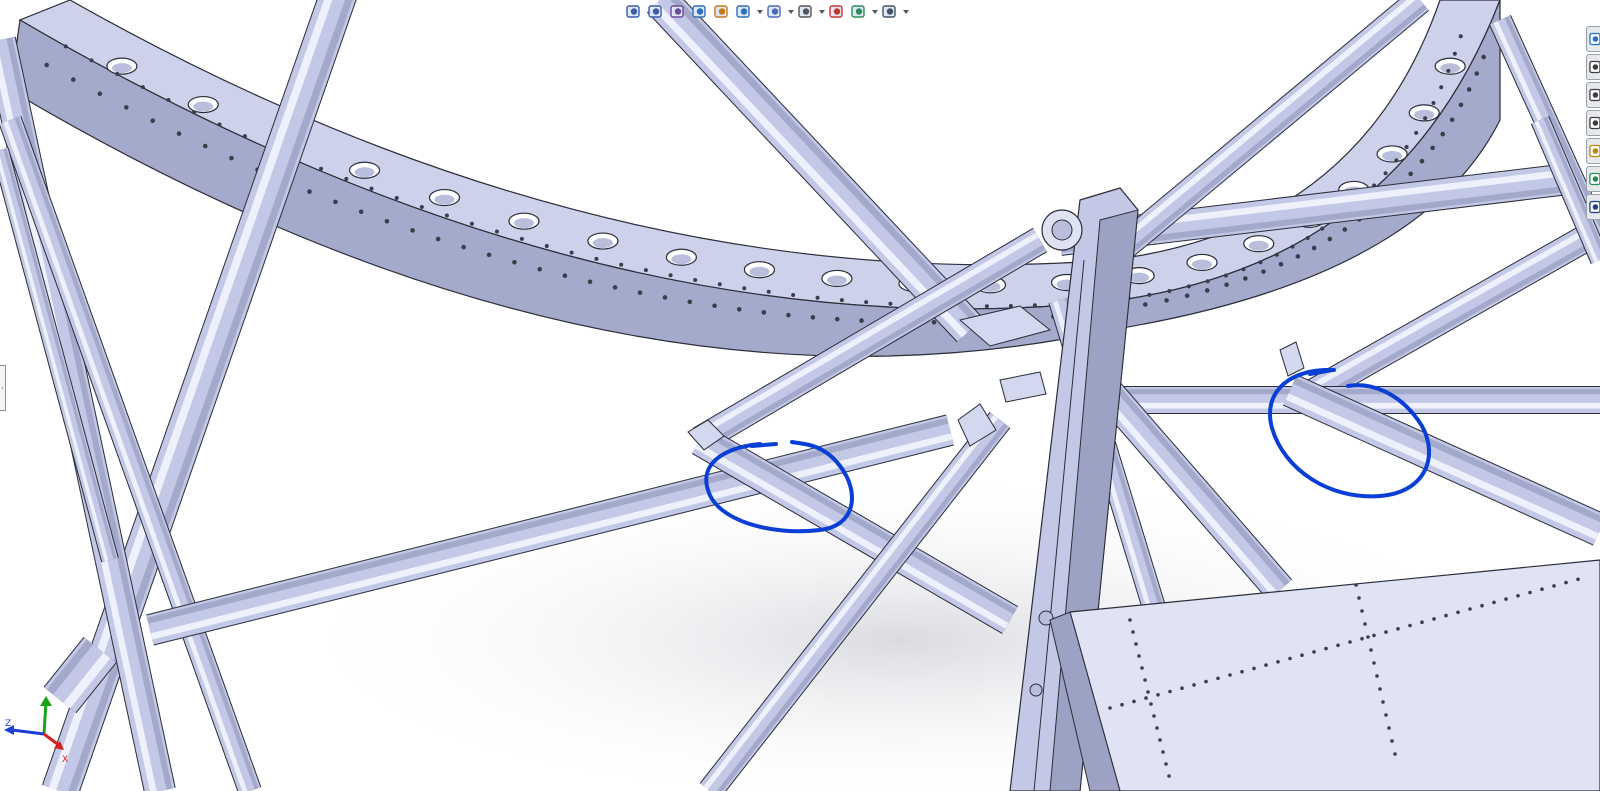  Describe the element at coordinates (837, 12) in the screenshot. I see `edit-appearance-button` at that location.